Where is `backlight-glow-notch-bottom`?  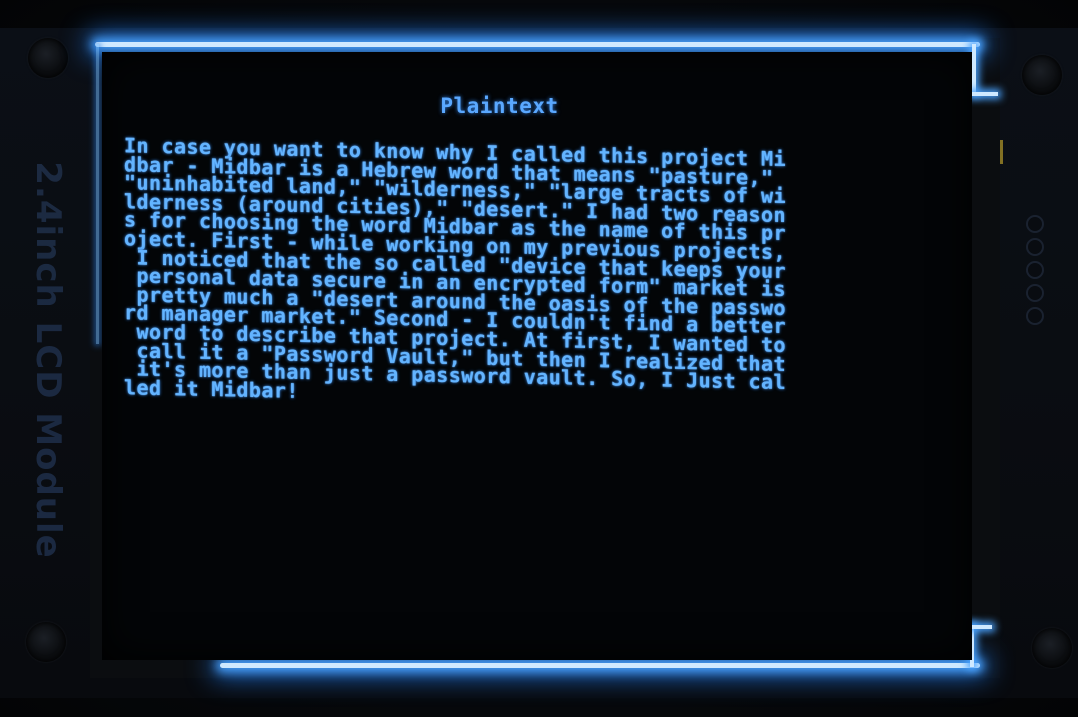 backlight-glow-notch-bottom is located at coordinates (981, 627).